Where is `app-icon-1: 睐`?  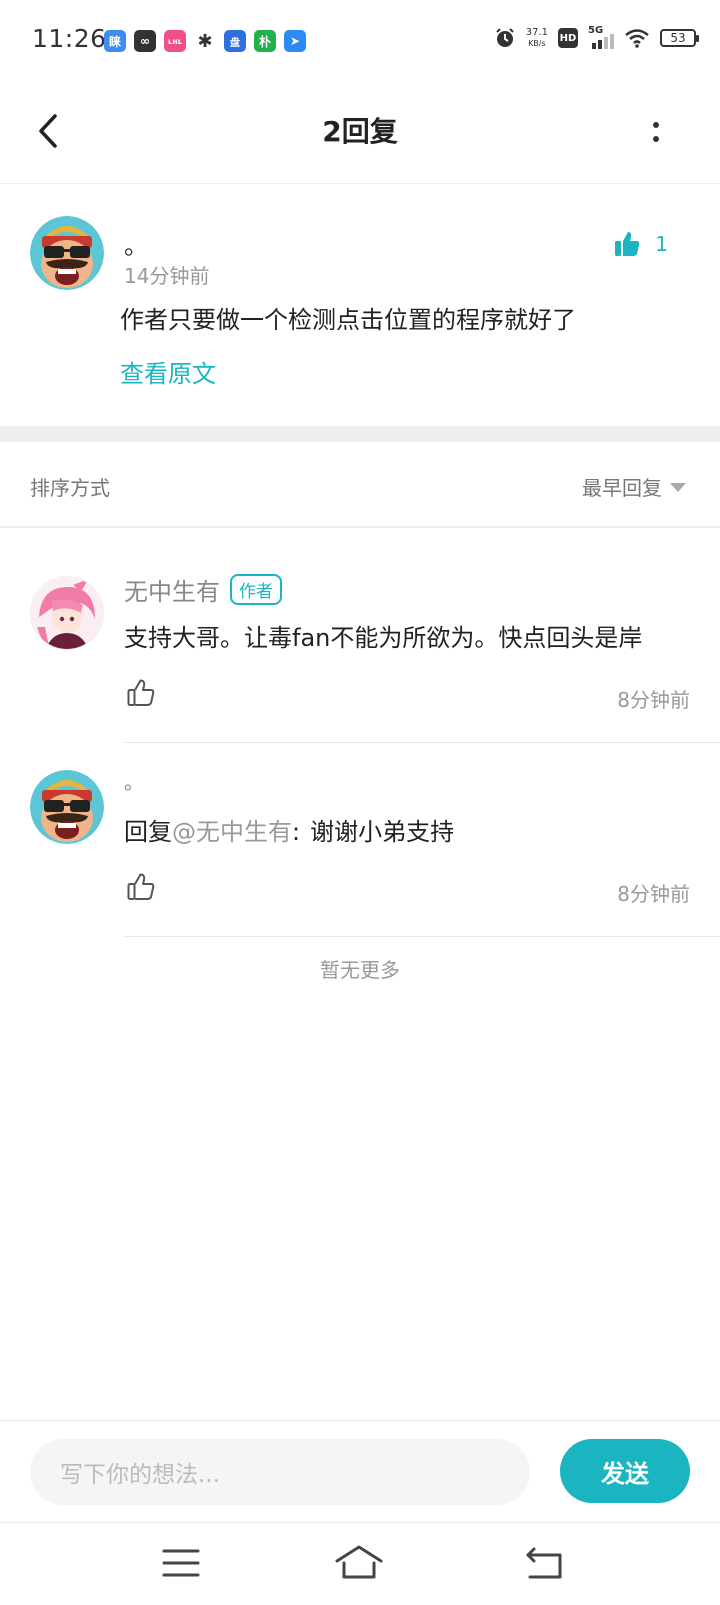 app-icon-1: 睐 is located at coordinates (115, 41).